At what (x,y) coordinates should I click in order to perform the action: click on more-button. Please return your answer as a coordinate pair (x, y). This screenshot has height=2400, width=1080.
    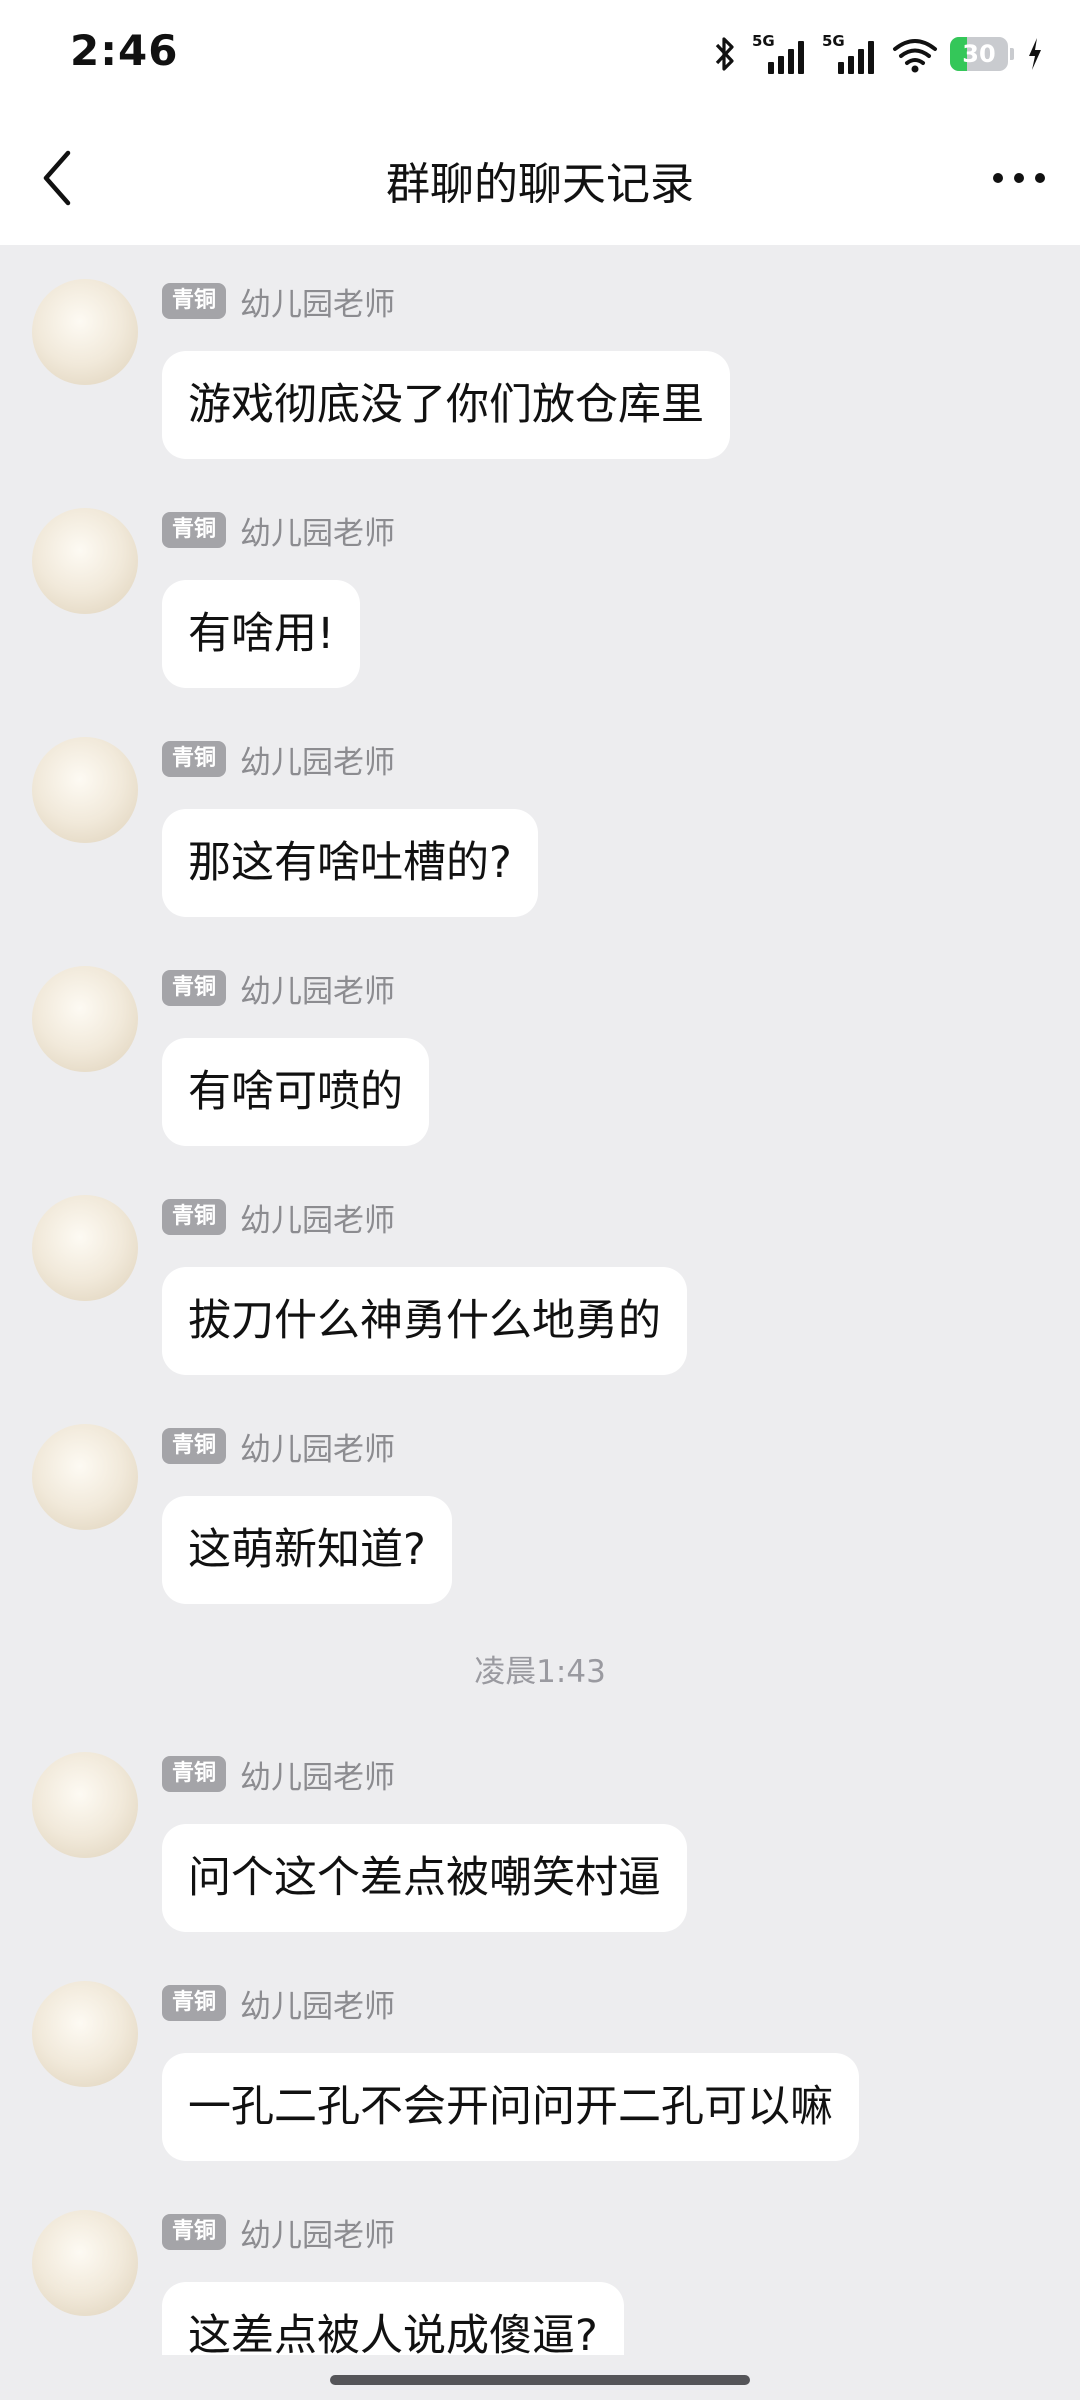
    Looking at the image, I should click on (1019, 178).